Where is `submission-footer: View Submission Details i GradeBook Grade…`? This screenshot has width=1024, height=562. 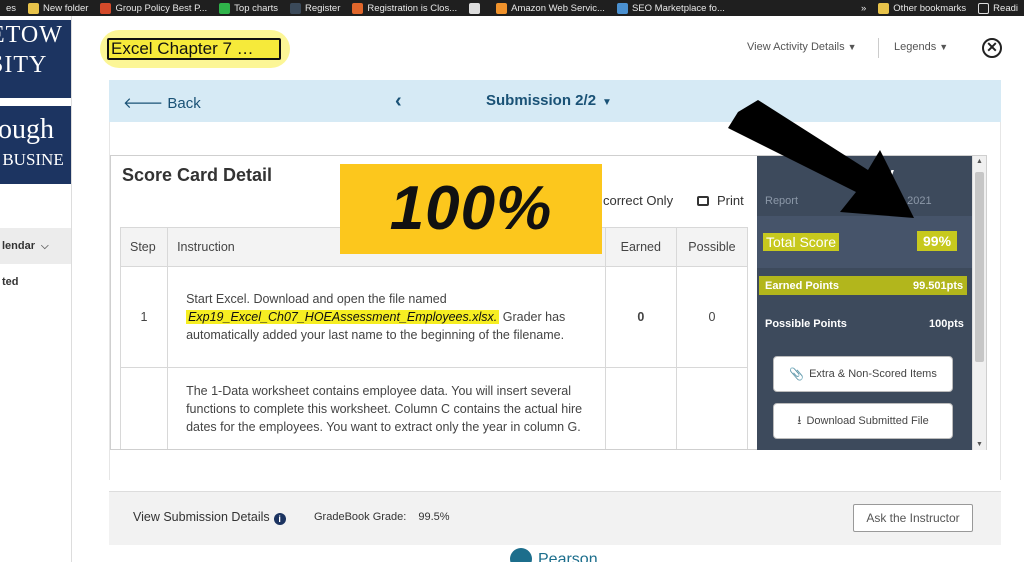 submission-footer: View Submission Details i GradeBook Grade… is located at coordinates (555, 518).